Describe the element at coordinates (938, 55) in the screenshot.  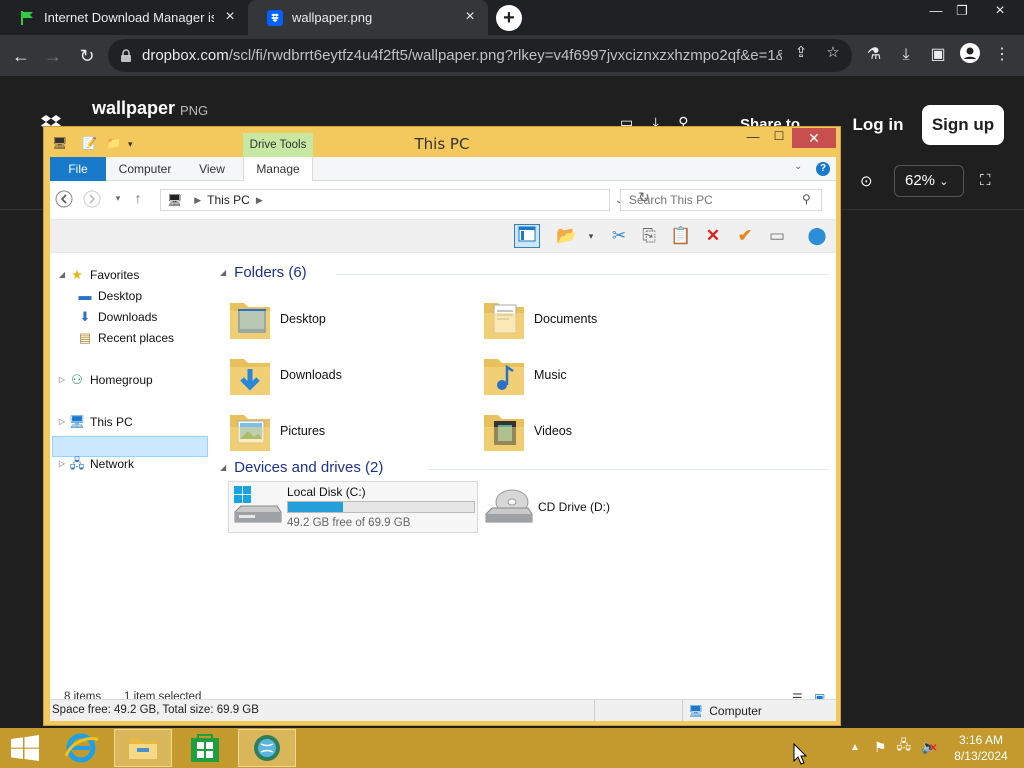
I see `side-panel-icon: ▣` at that location.